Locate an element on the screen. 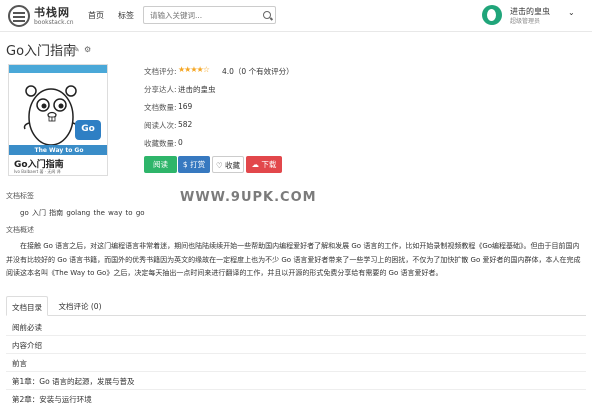 This screenshot has height=405, width=592. rating-stars-icon: ★★★★☆ is located at coordinates (194, 69).